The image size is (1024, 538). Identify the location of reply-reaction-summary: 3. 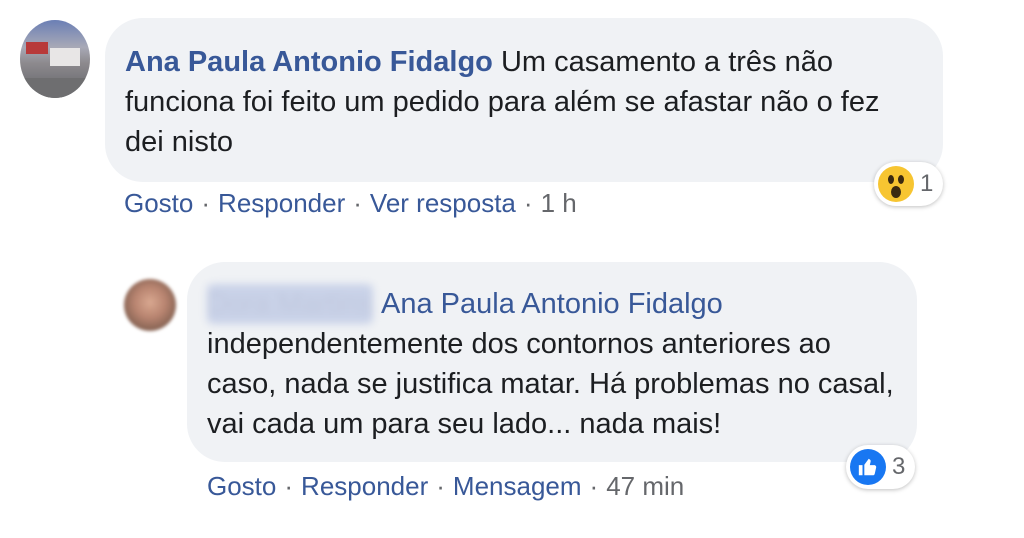
(881, 467).